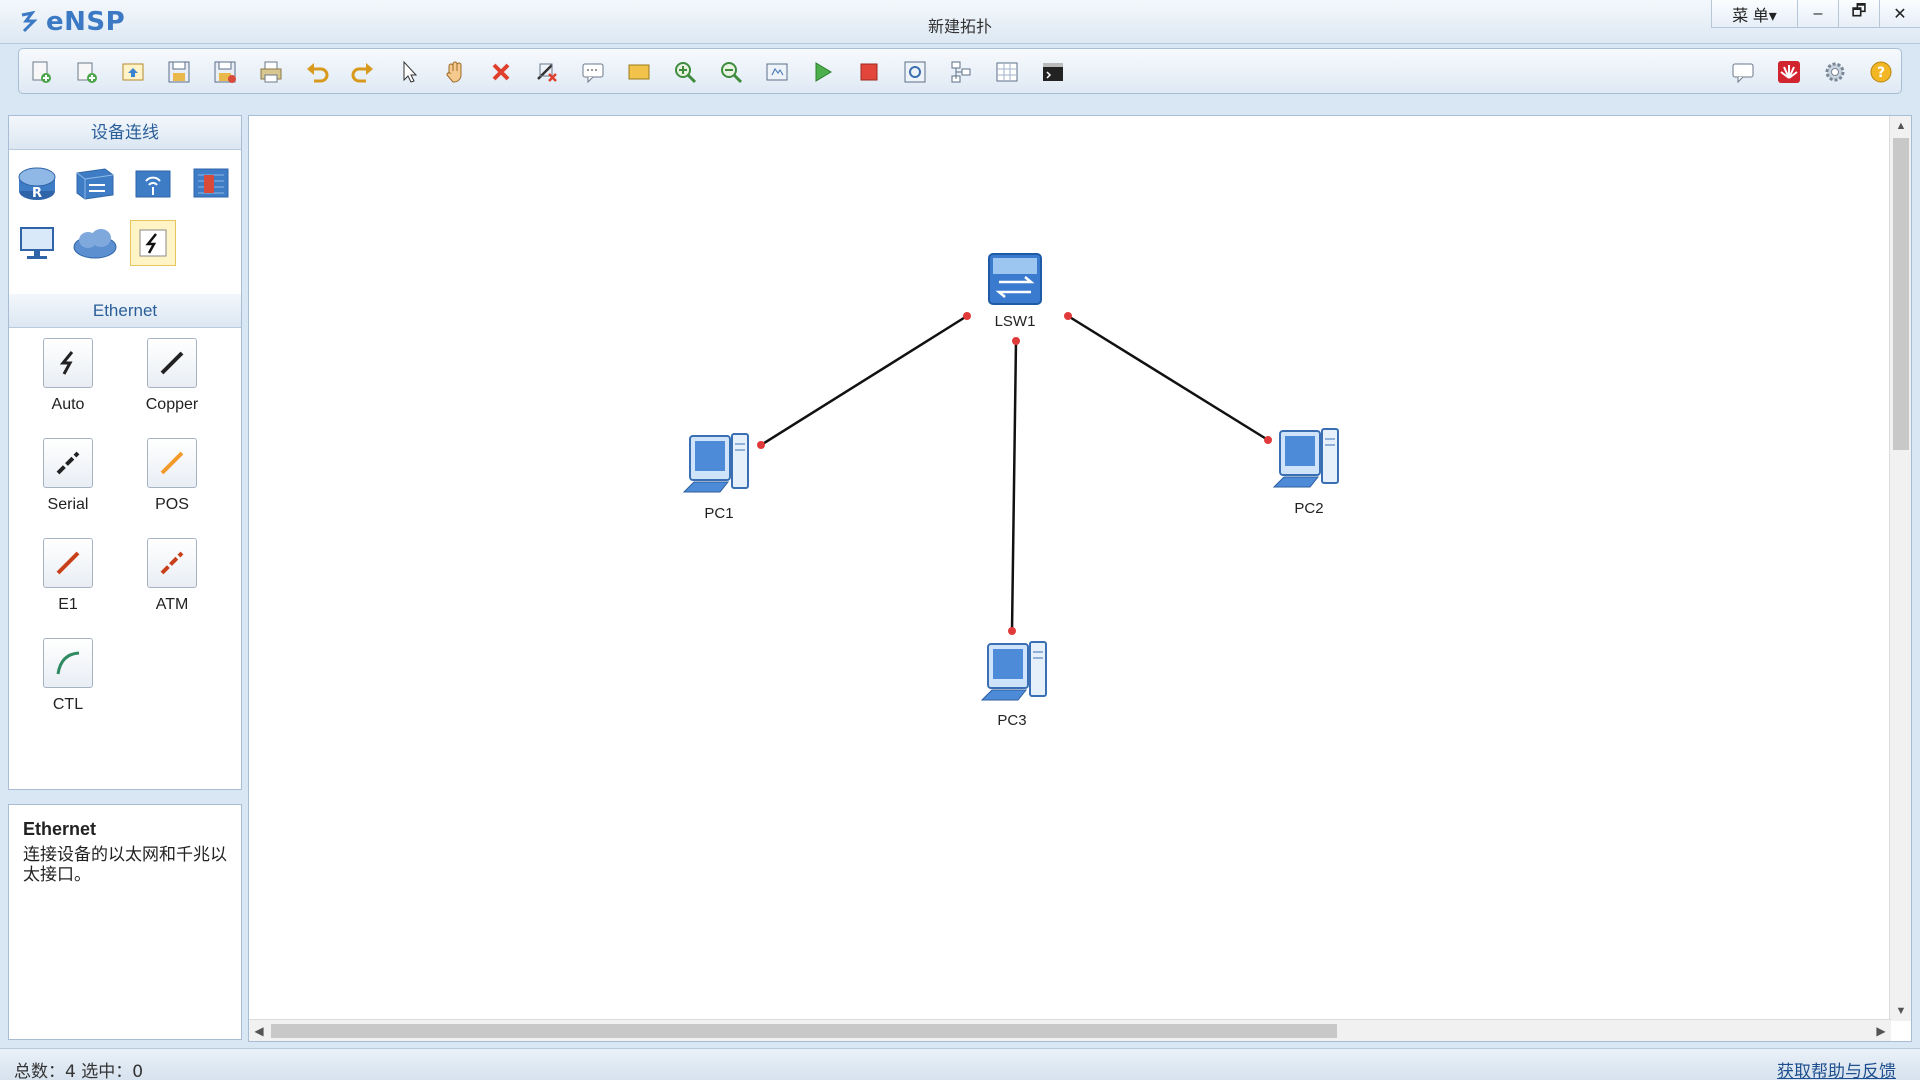 The height and width of the screenshot is (1080, 1920). What do you see at coordinates (41, 72) in the screenshot?
I see `new-topology-icon` at bounding box center [41, 72].